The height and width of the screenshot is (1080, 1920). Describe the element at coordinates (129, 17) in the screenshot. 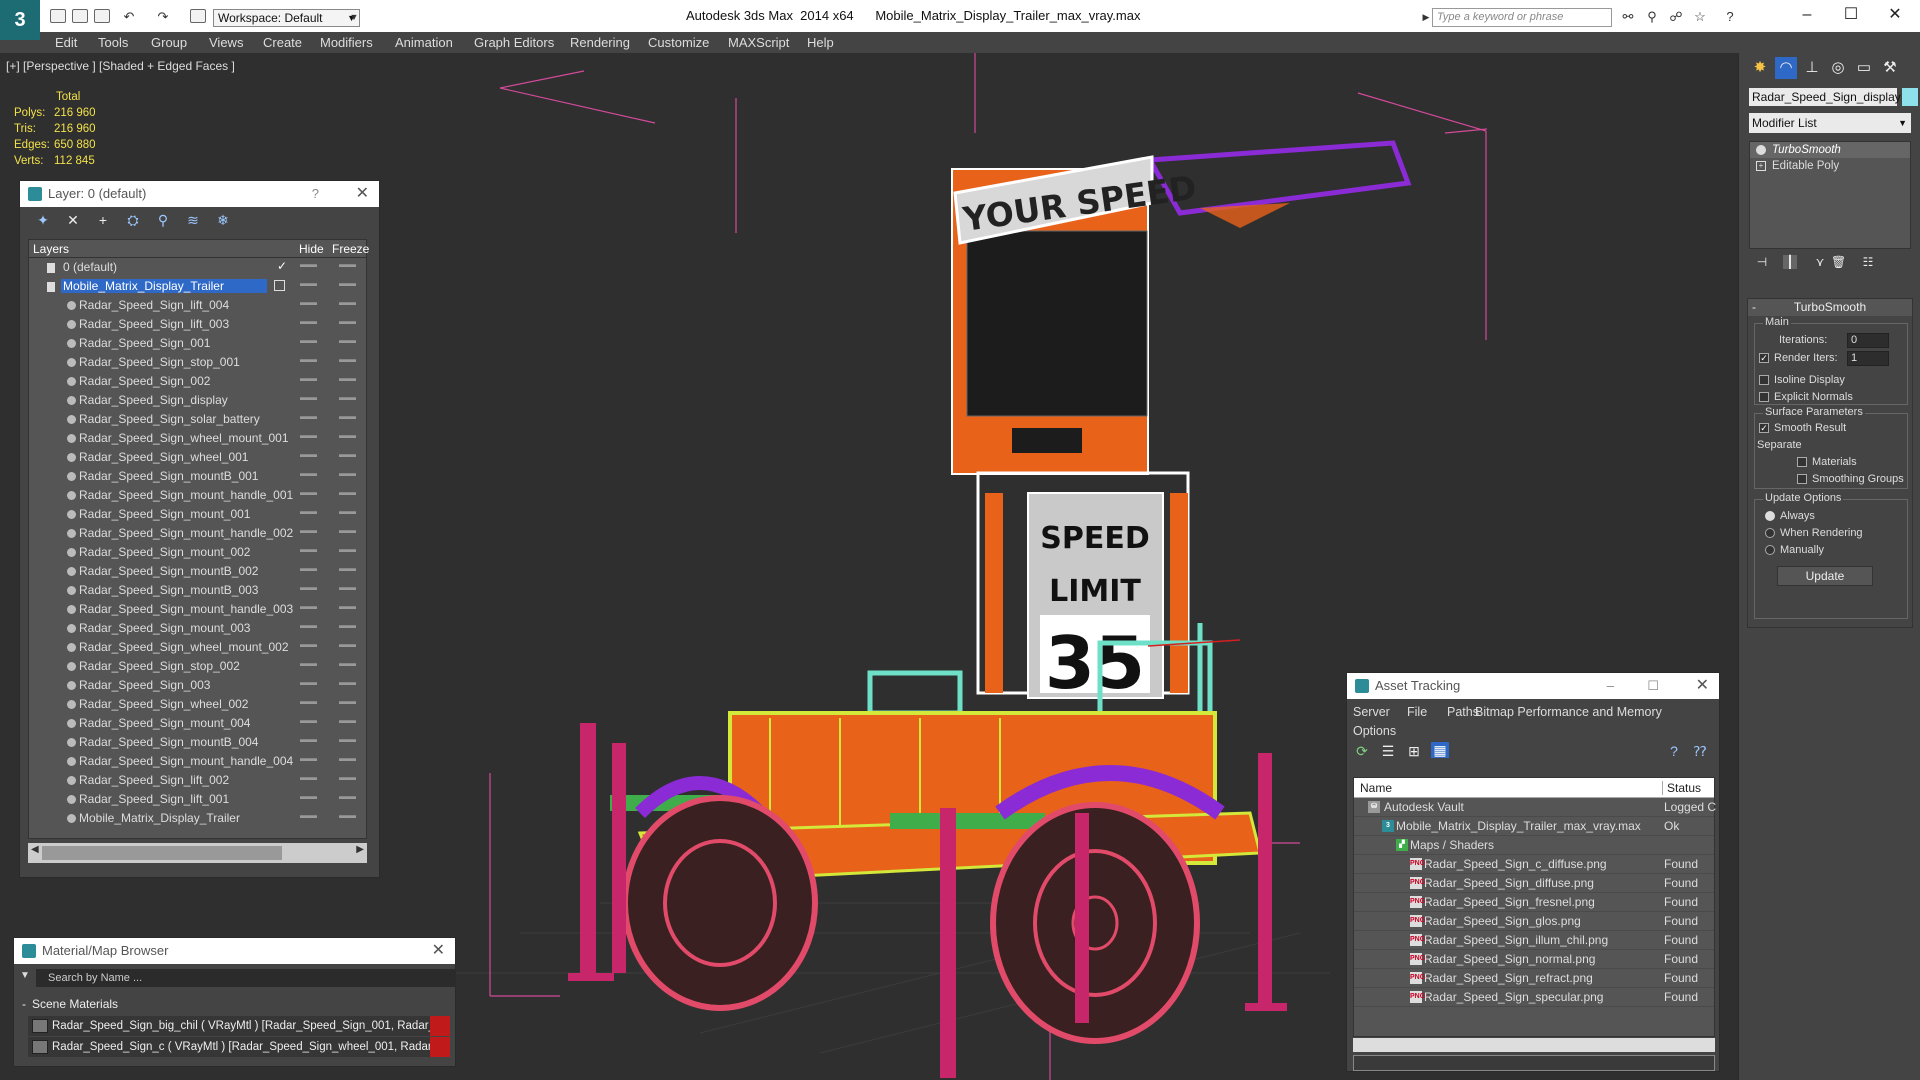

I see `undo-icon: ↶` at that location.